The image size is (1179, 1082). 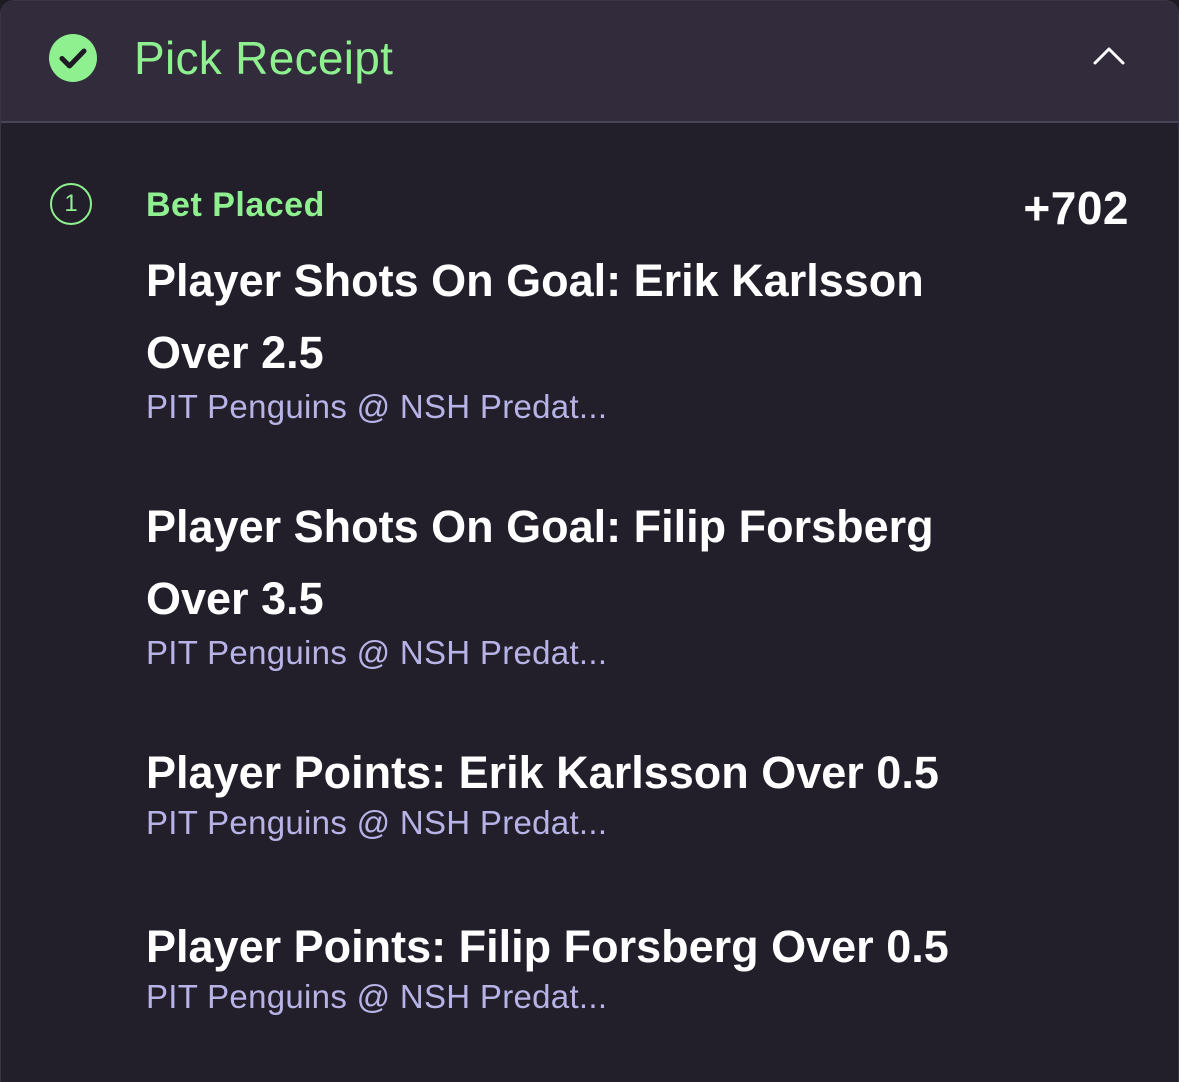 I want to click on bet-status-label: Bet Placed, so click(x=235, y=205).